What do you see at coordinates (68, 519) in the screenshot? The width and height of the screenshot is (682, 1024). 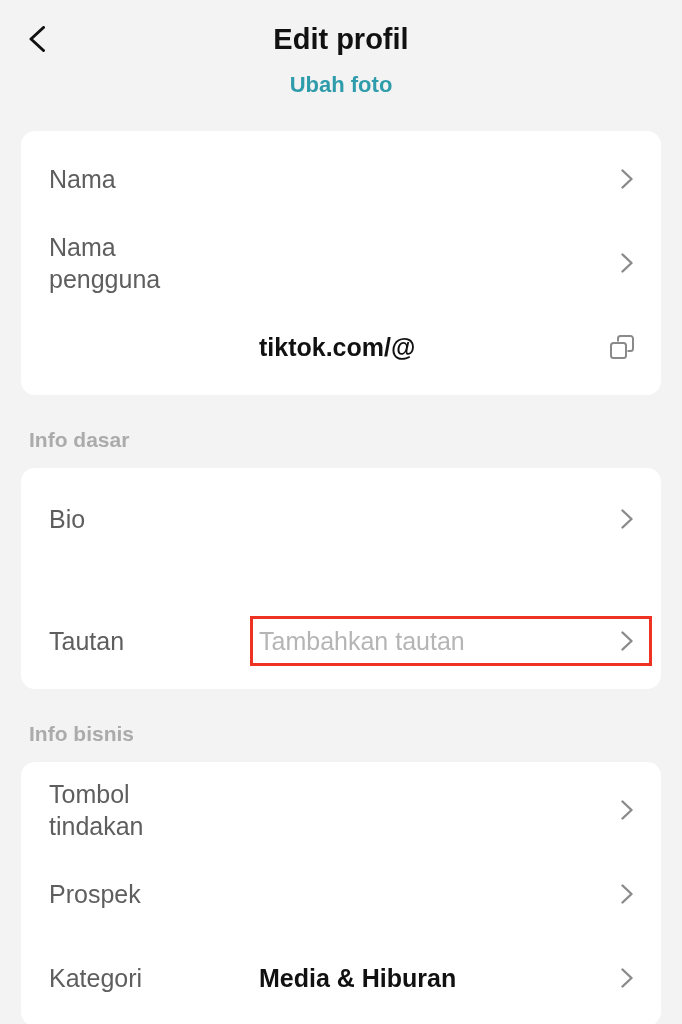 I see `field-label: Bio` at bounding box center [68, 519].